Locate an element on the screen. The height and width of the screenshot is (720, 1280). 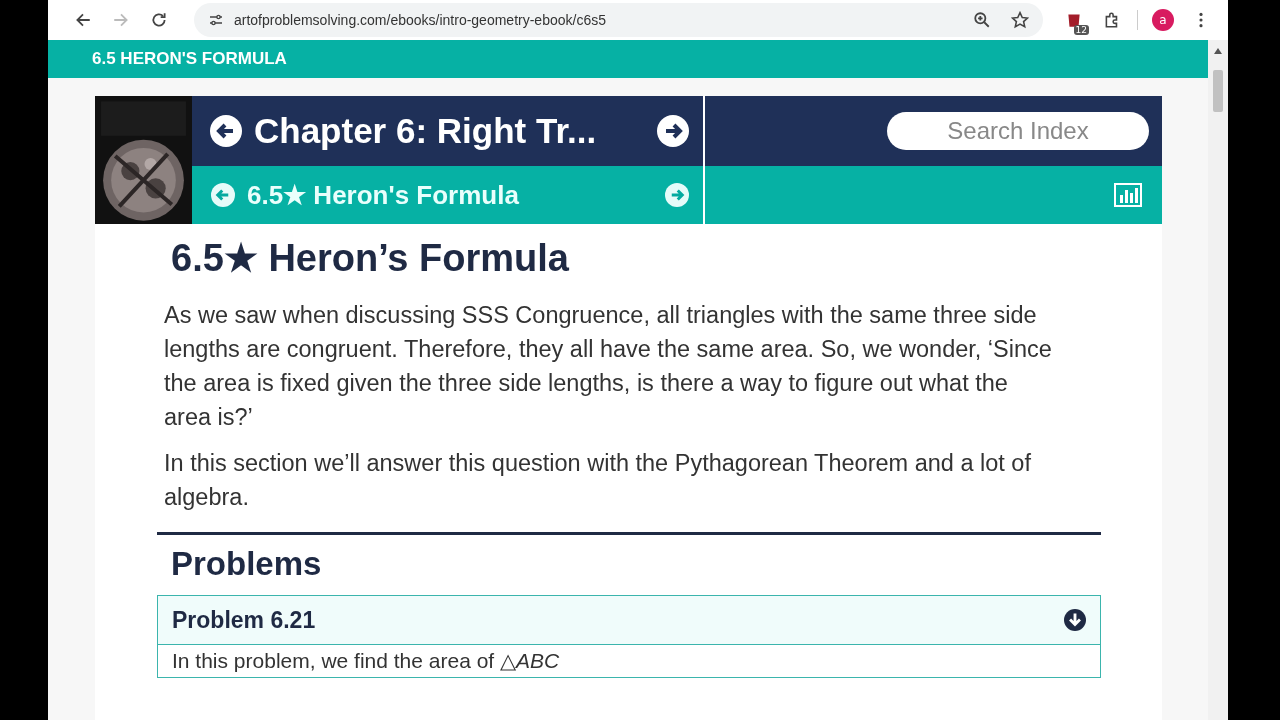
section-header-text: 6.5 HERON'S FORMULA is located at coordinates (189, 59).